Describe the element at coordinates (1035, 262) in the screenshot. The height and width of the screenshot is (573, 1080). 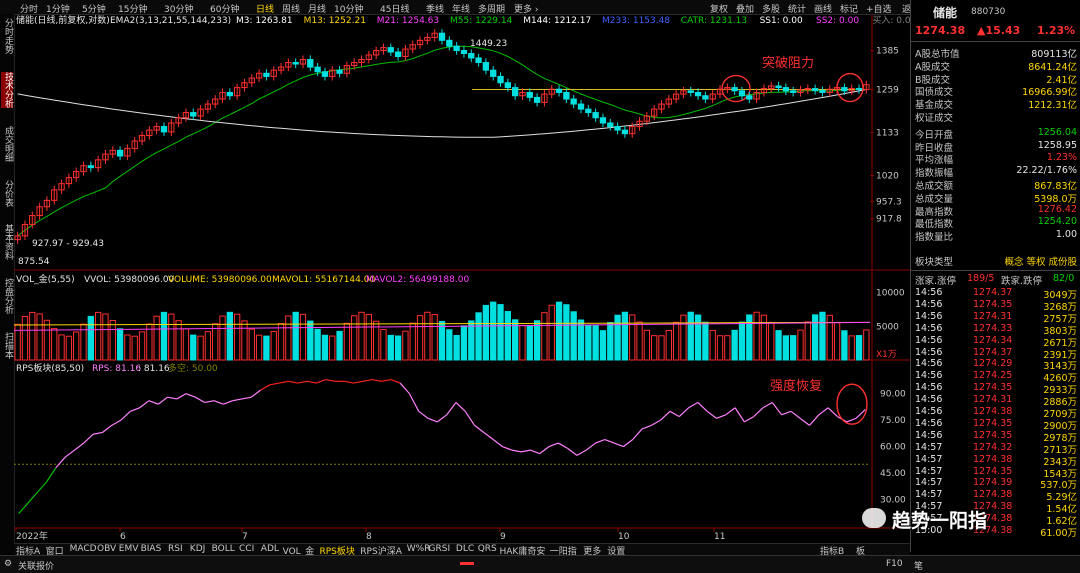
I see `board-tag: 等权` at that location.